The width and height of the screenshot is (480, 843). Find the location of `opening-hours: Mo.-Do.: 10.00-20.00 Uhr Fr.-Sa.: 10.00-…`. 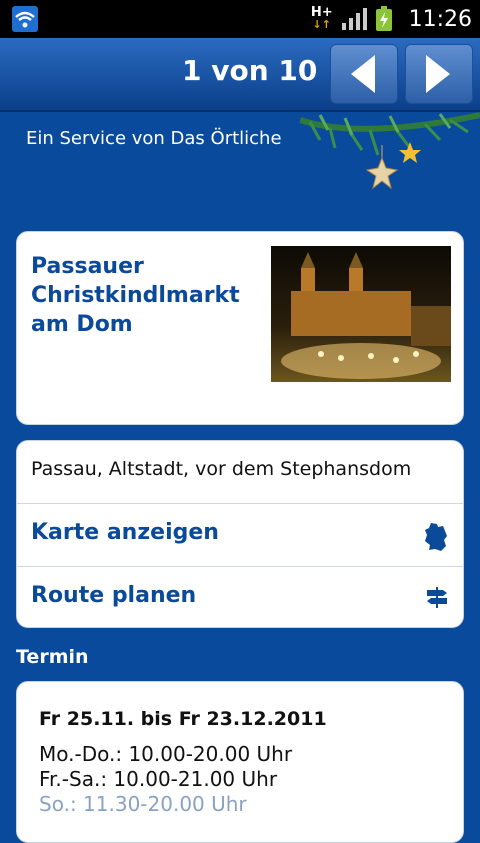

opening-hours: Mo.-Do.: 10.00-20.00 Uhr Fr.-Sa.: 10.00-… is located at coordinates (165, 779).